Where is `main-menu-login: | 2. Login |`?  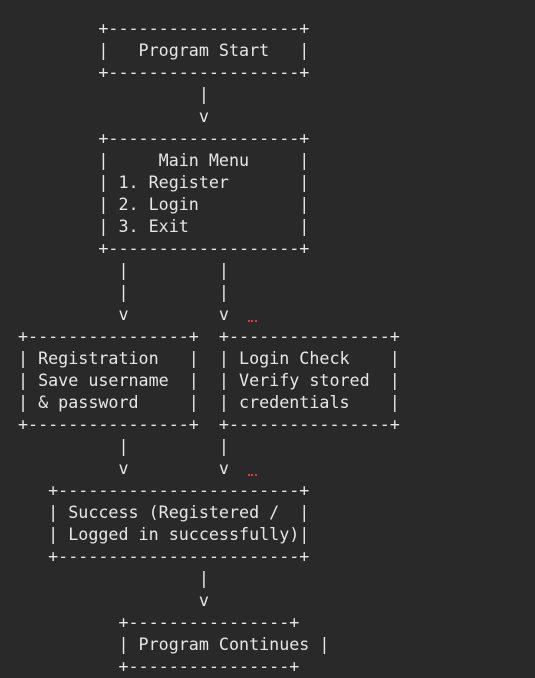
main-menu-login: | 2. Login | is located at coordinates (164, 204).